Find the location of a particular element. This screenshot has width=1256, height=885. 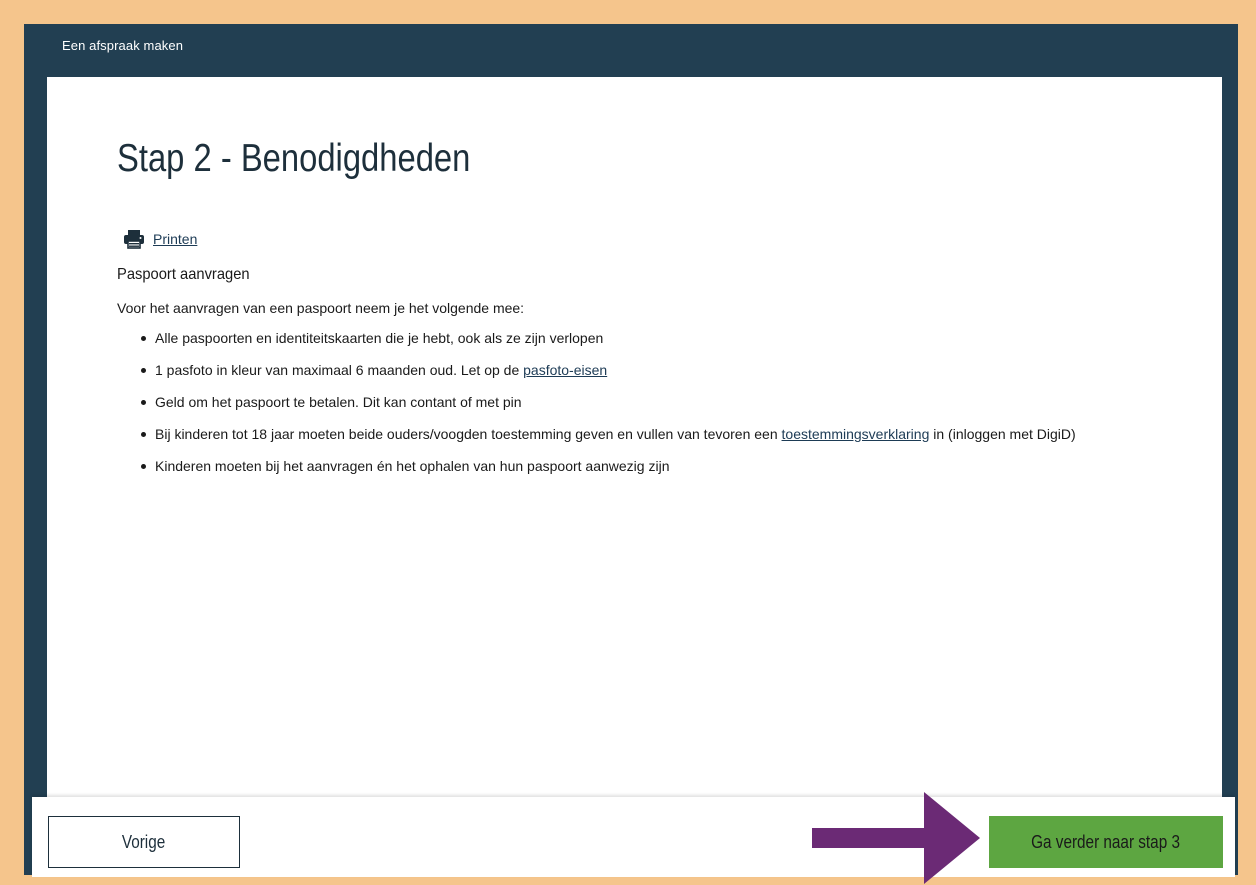

previous-button: Vorige is located at coordinates (144, 842).